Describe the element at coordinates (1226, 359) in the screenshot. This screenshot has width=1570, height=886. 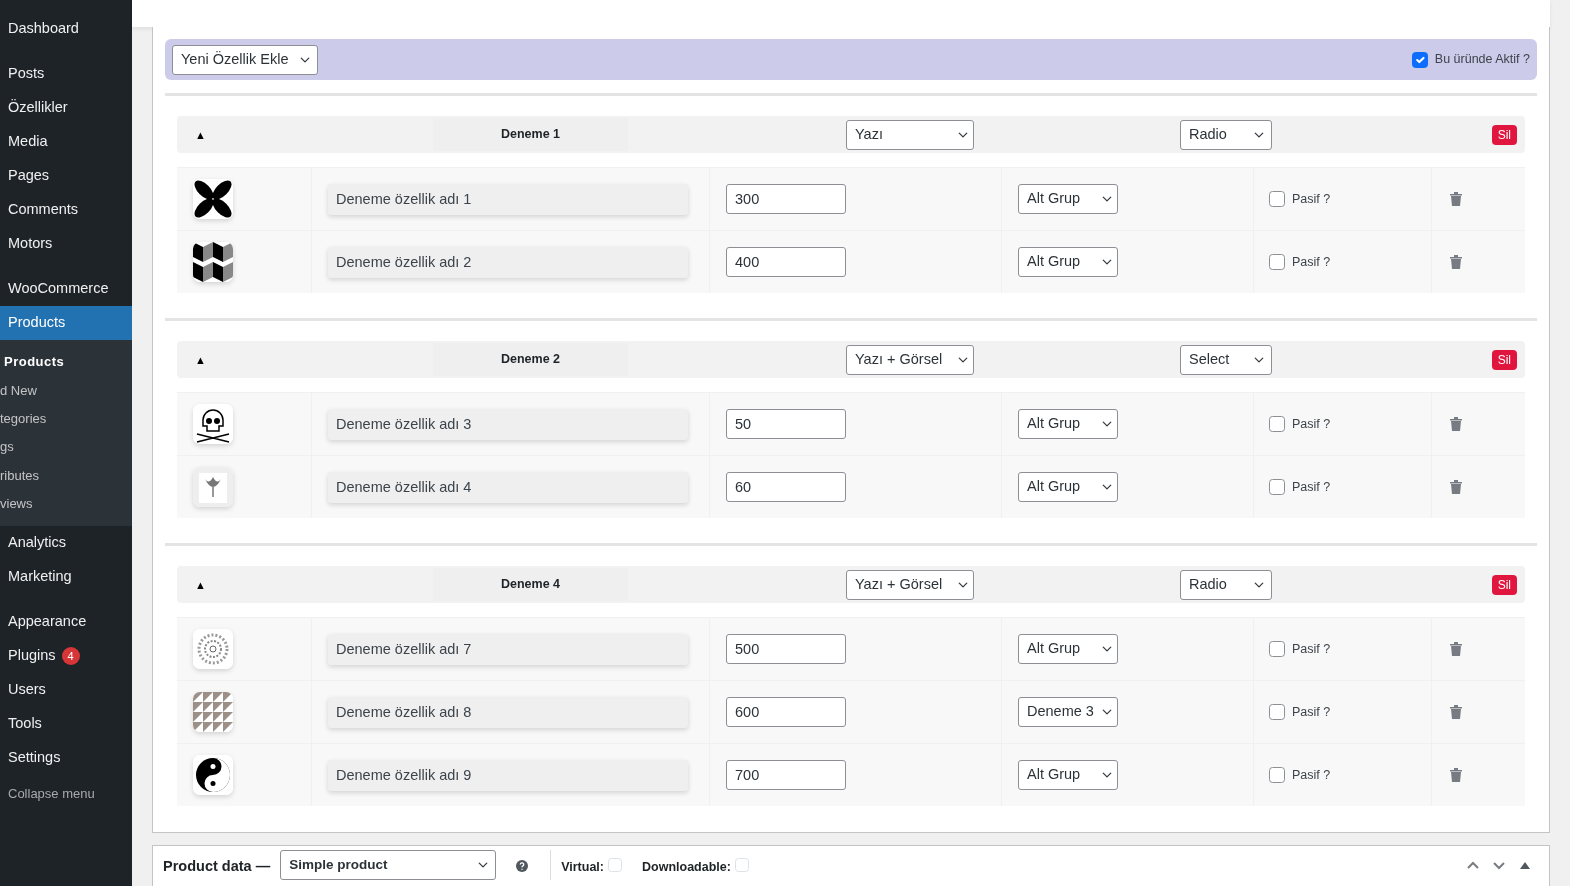
I see `display-select: Select` at that location.